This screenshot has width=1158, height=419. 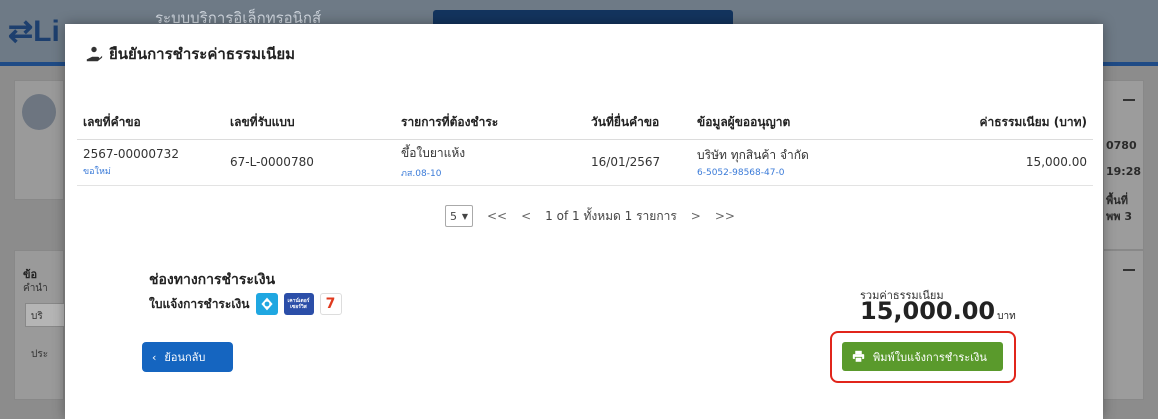 What do you see at coordinates (190, 54) in the screenshot?
I see `modal-title: ยืนยันการชำระค่าธรรมเนียม` at bounding box center [190, 54].